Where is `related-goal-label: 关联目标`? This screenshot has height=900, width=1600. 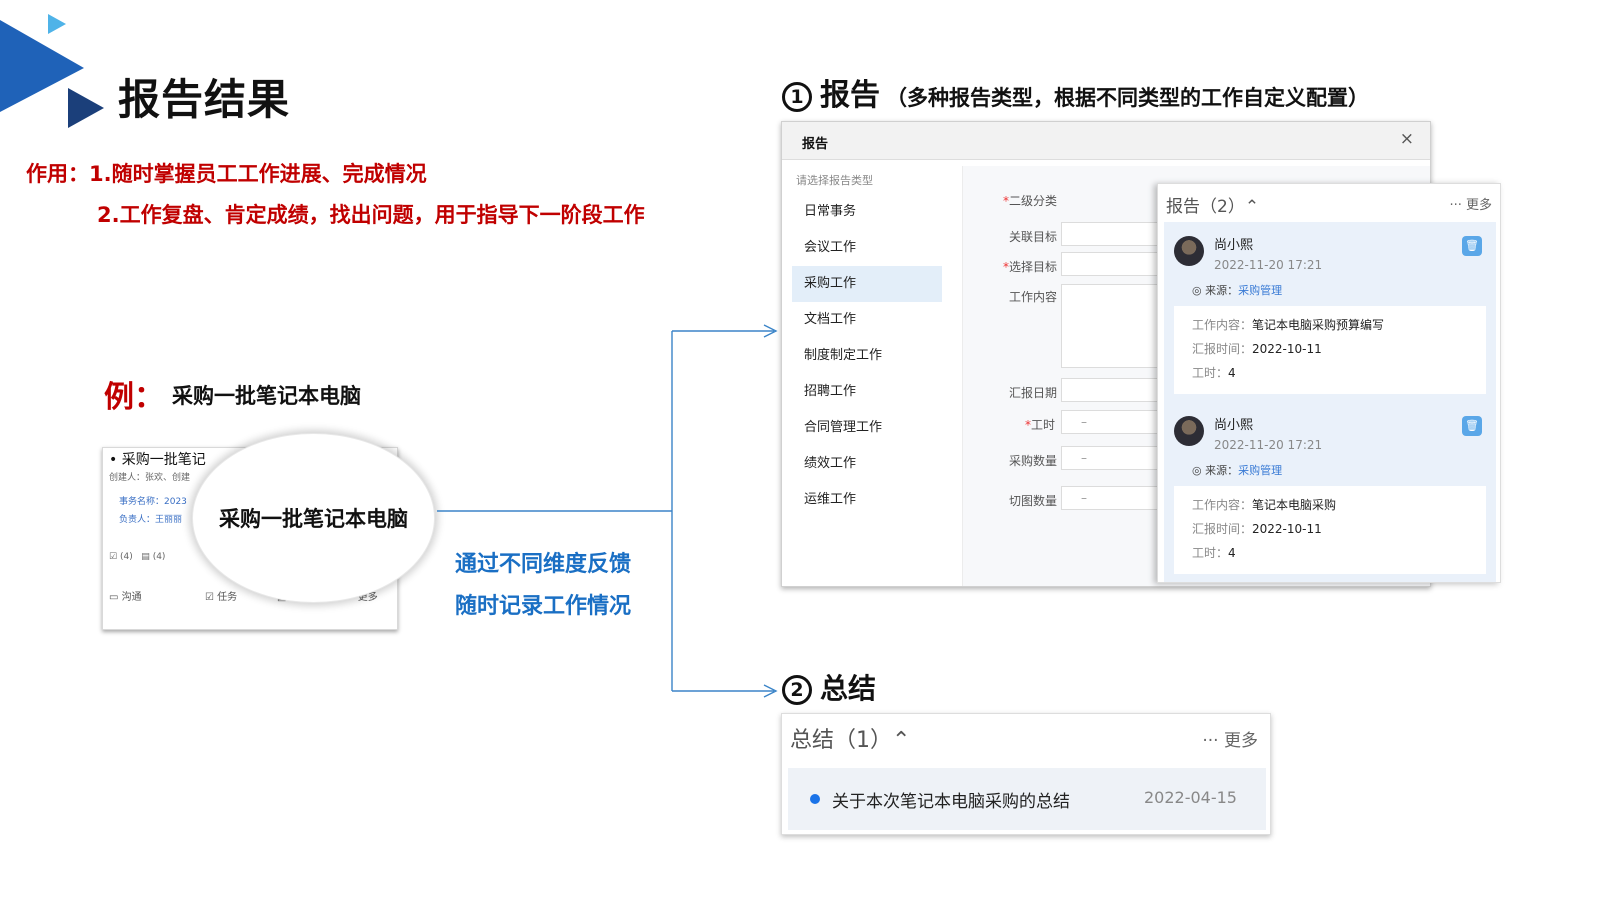
related-goal-label: 关联目标 is located at coordinates (1033, 237).